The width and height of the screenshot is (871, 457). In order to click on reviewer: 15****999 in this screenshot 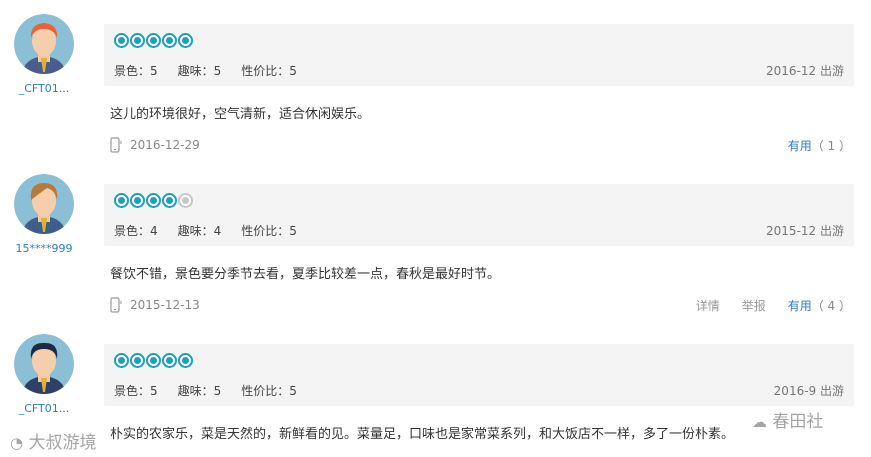, I will do `click(44, 207)`.